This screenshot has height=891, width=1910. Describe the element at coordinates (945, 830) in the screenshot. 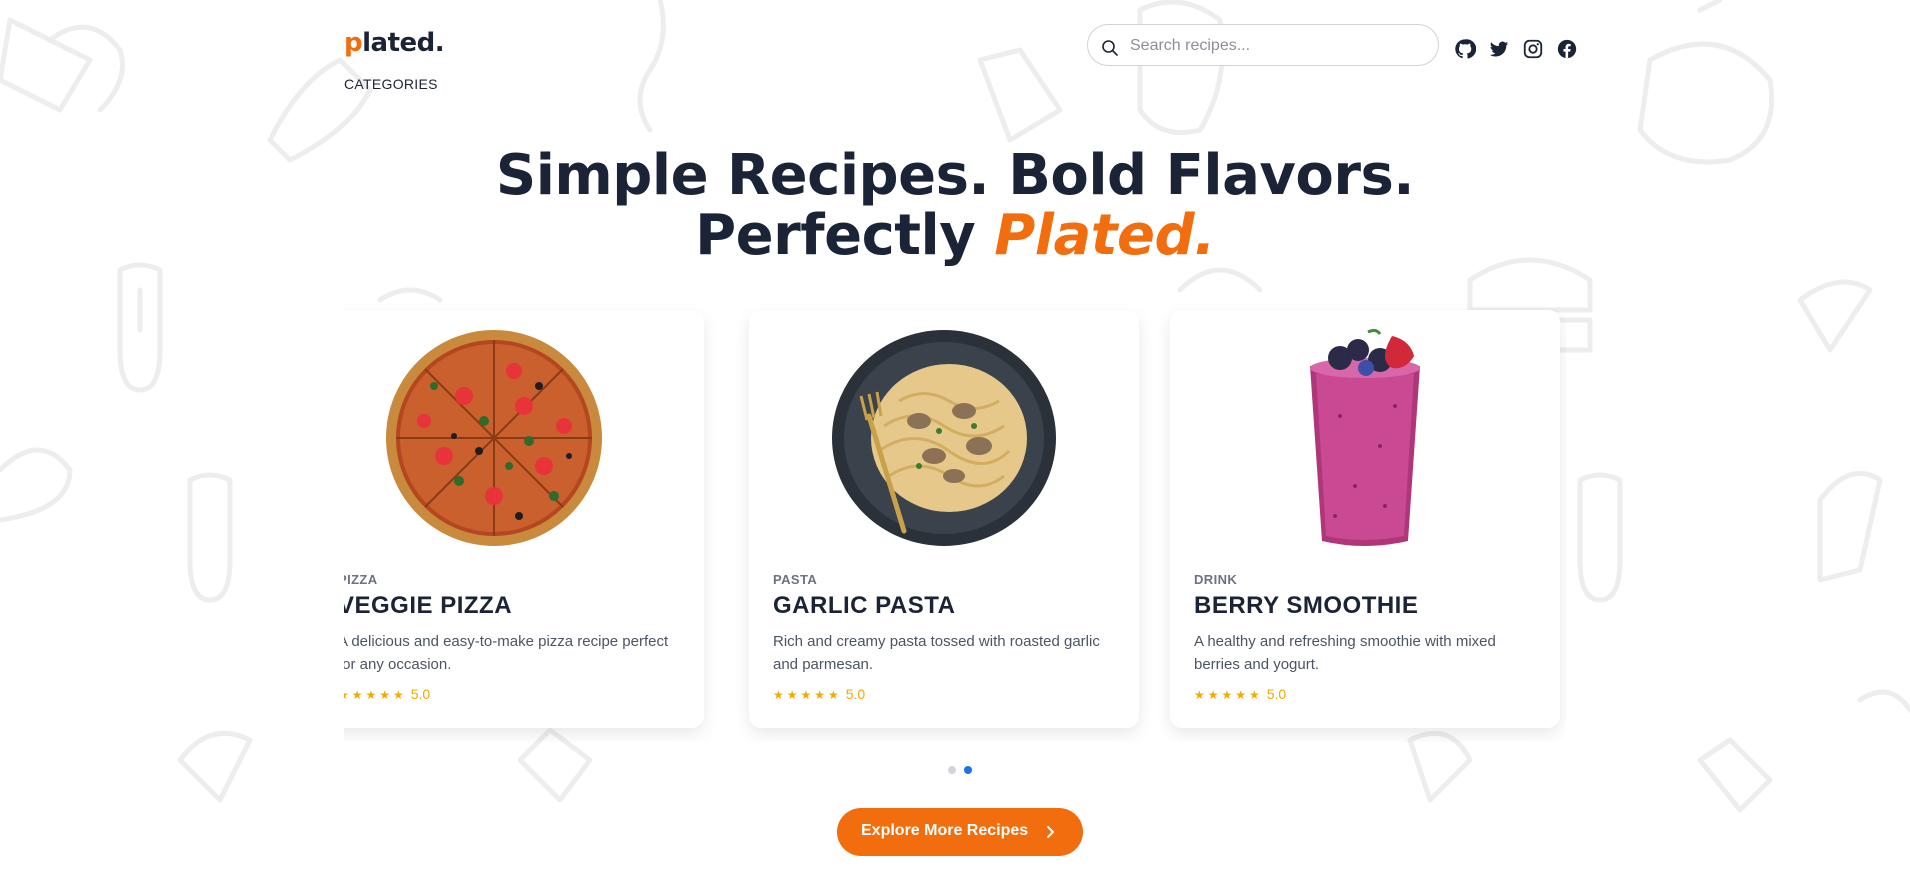

I see `cta-label: Explore More Recipes` at that location.